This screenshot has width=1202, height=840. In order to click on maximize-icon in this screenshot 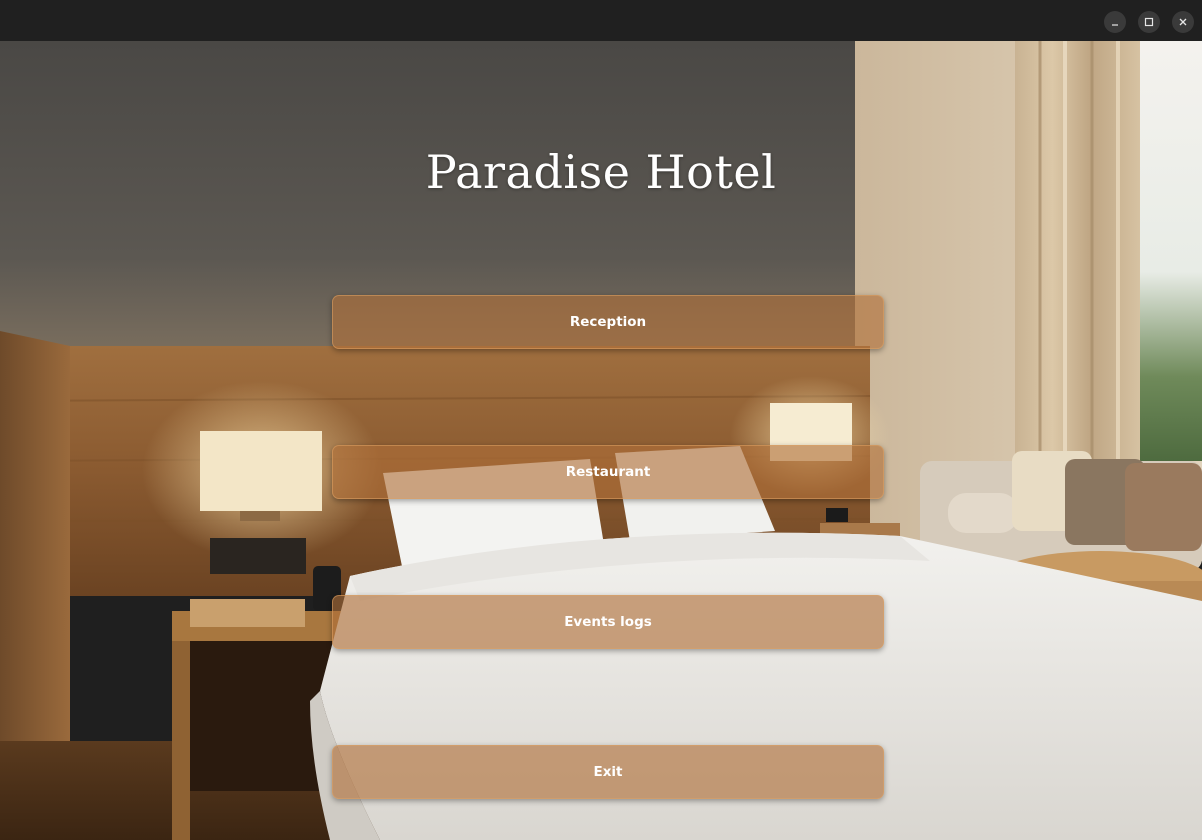, I will do `click(1149, 22)`.